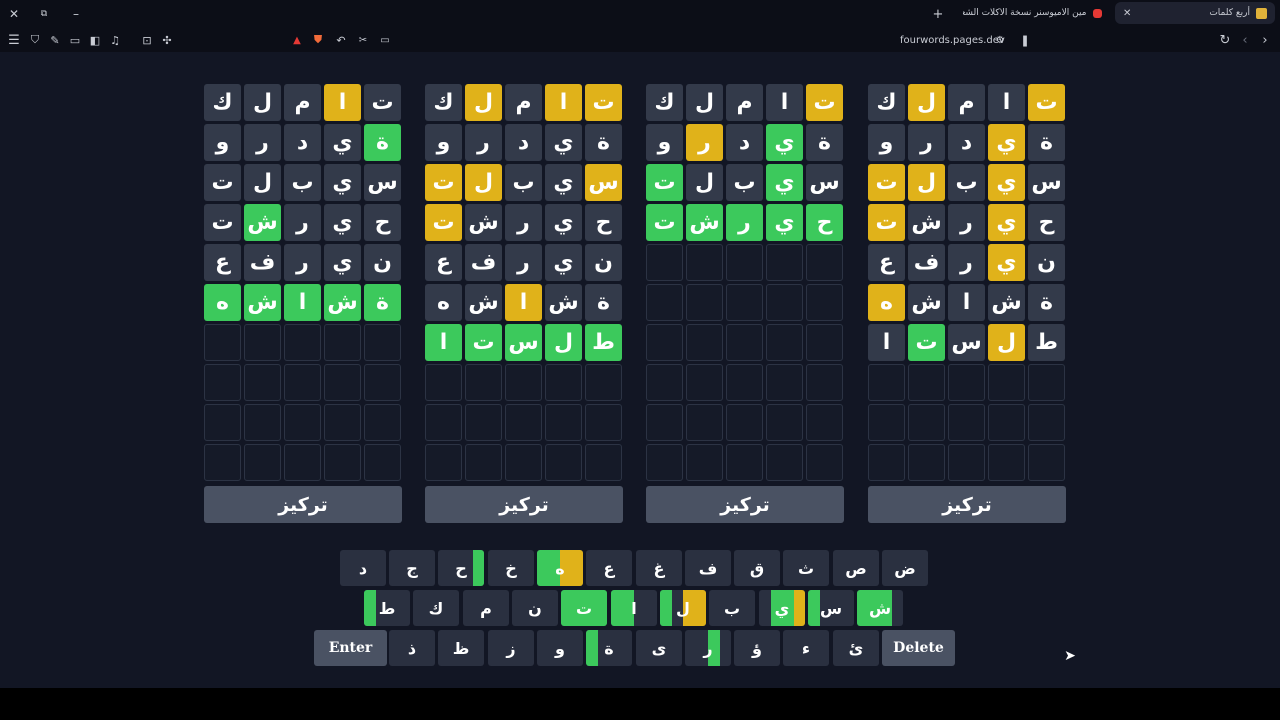 The width and height of the screenshot is (1280, 720). Describe the element at coordinates (609, 648) in the screenshot. I see `key: ة` at that location.